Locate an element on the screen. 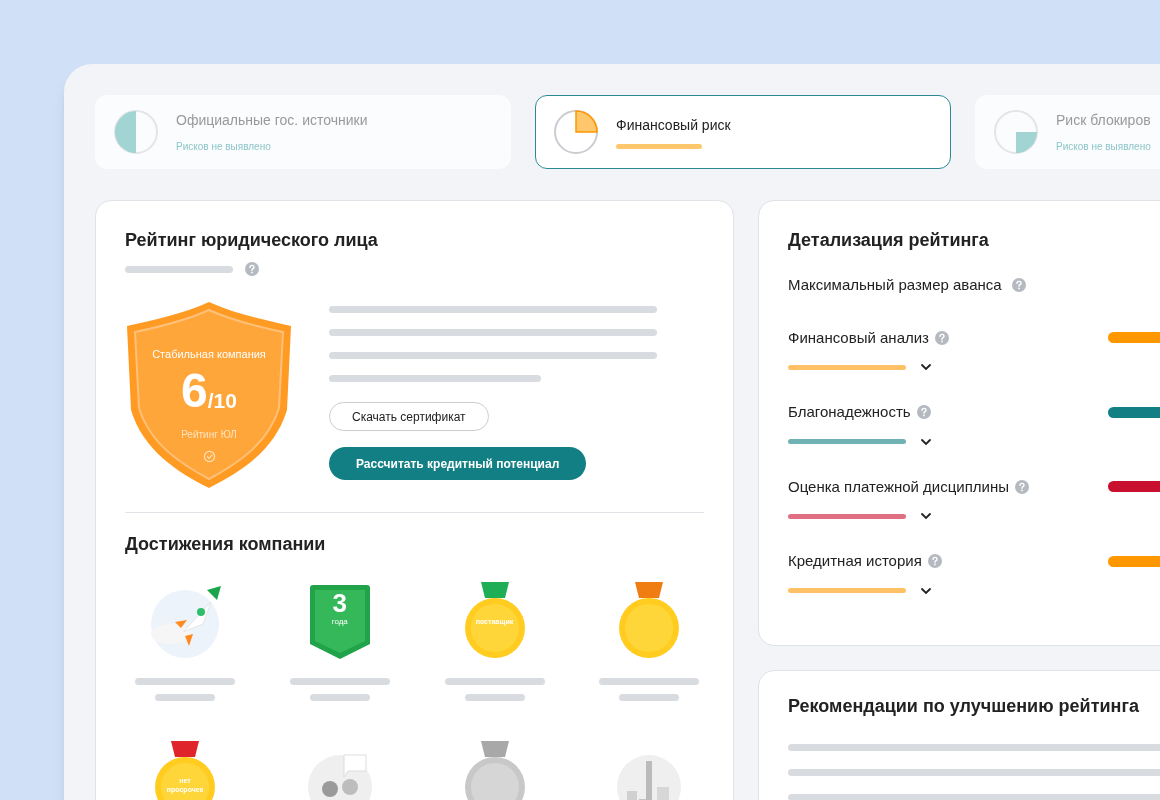  risk-title: Риск блокиров is located at coordinates (1103, 120).